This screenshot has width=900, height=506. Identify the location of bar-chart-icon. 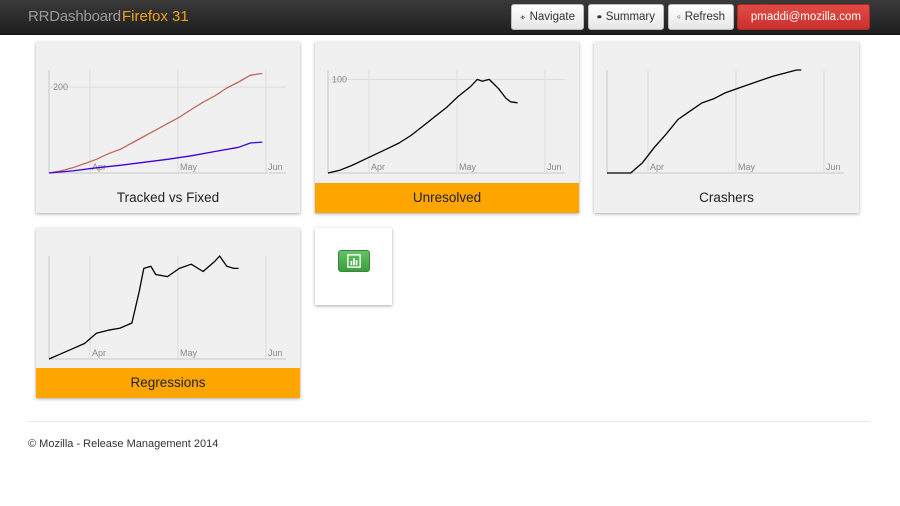
(354, 261).